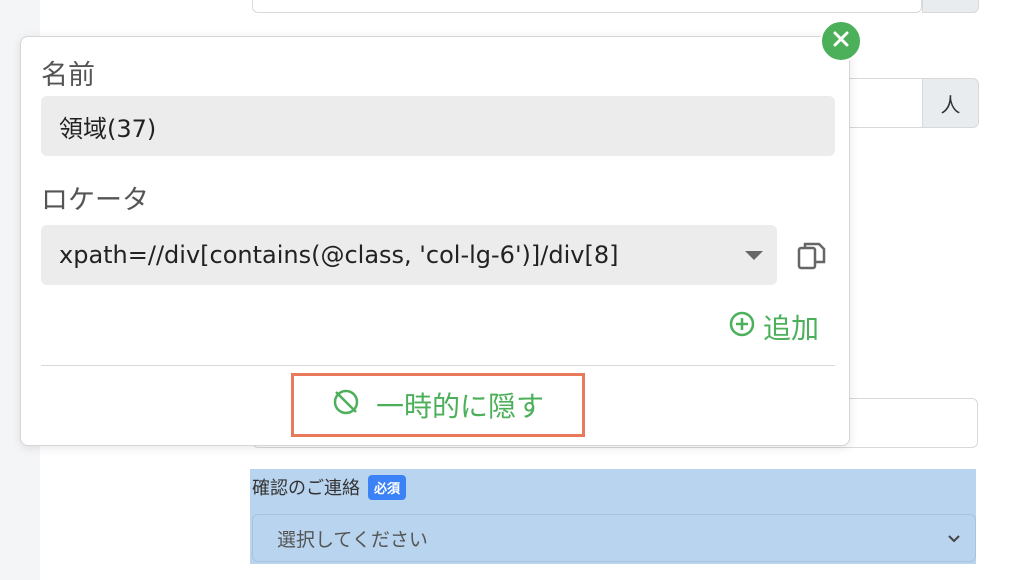 This screenshot has height=580, width=1010. What do you see at coordinates (587, 6) in the screenshot?
I see `background-input-top` at bounding box center [587, 6].